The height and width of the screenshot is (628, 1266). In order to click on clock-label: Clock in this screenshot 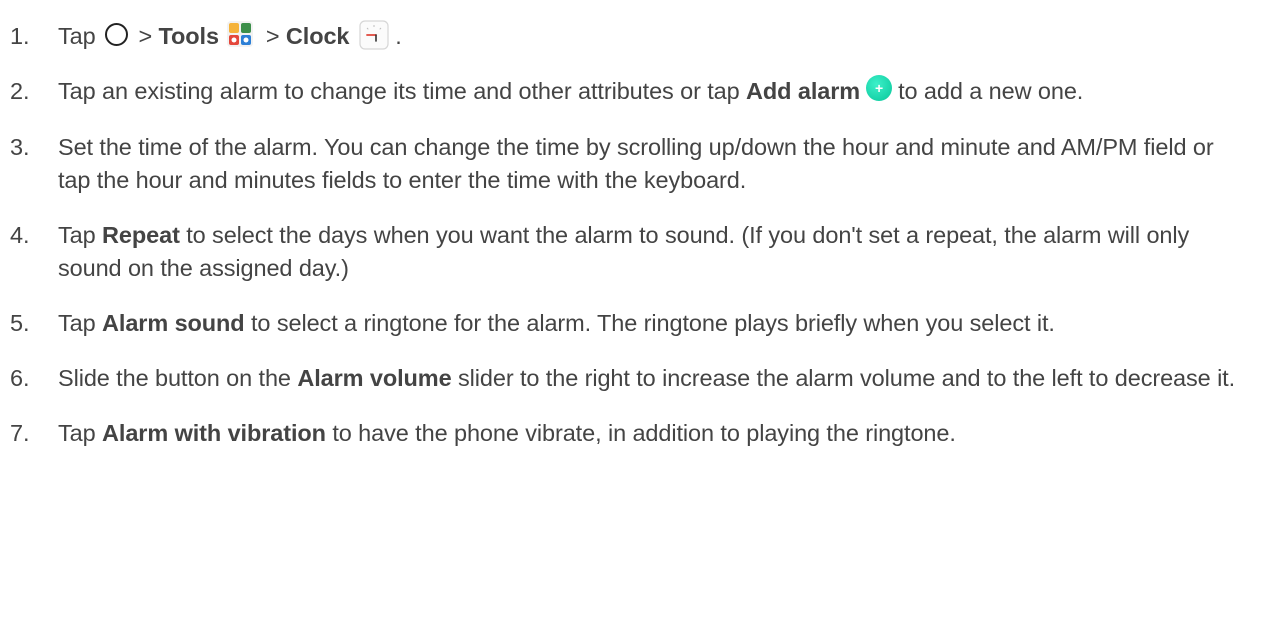, I will do `click(317, 36)`.